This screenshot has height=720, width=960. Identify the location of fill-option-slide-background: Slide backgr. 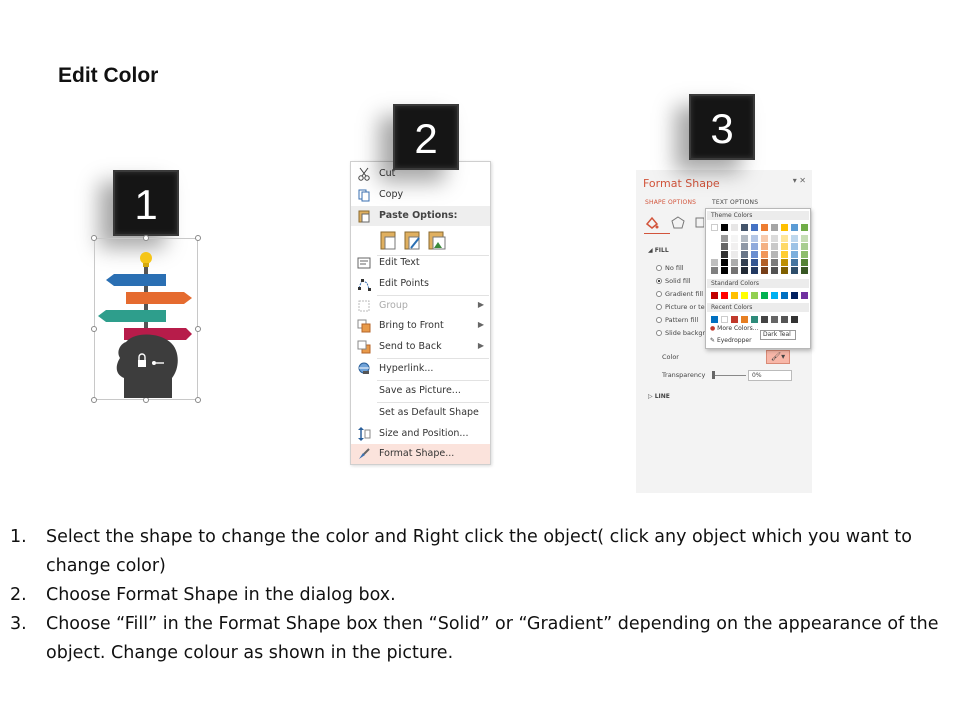
(680, 333).